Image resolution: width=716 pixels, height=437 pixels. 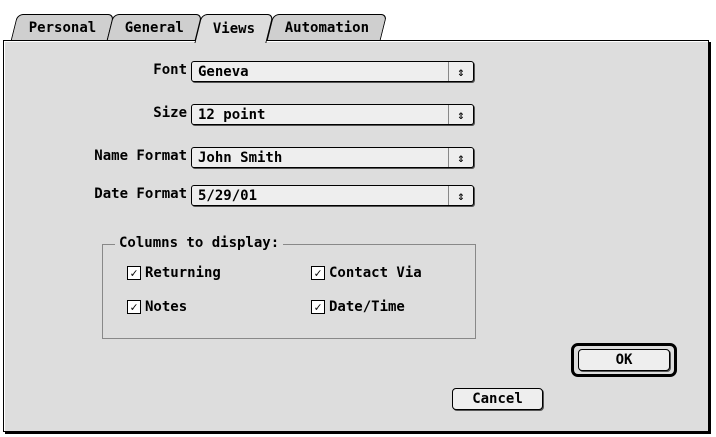 I want to click on date-time-checkbox: ✓ Date/Time, so click(x=358, y=307).